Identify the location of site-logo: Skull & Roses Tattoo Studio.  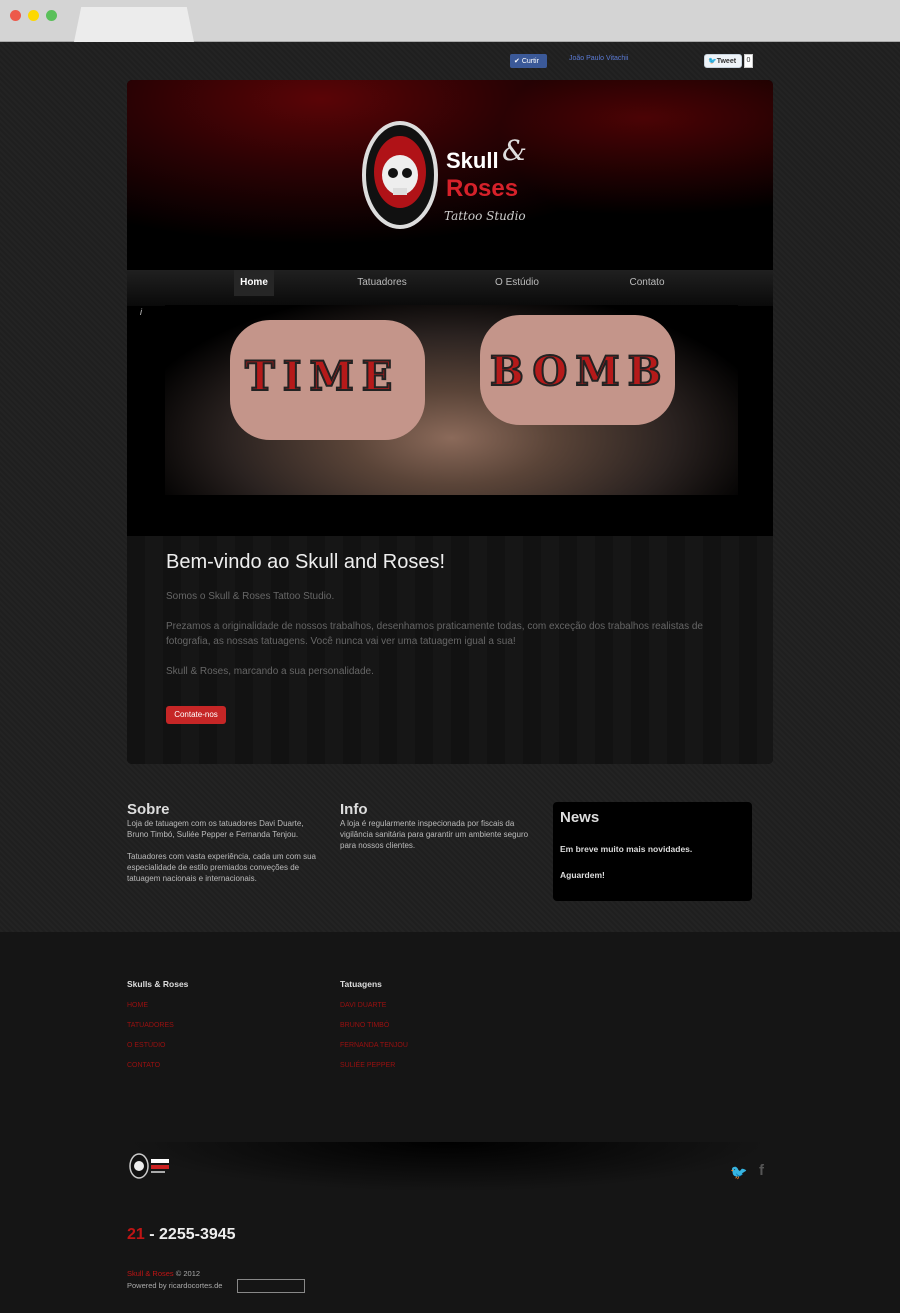
(450, 177).